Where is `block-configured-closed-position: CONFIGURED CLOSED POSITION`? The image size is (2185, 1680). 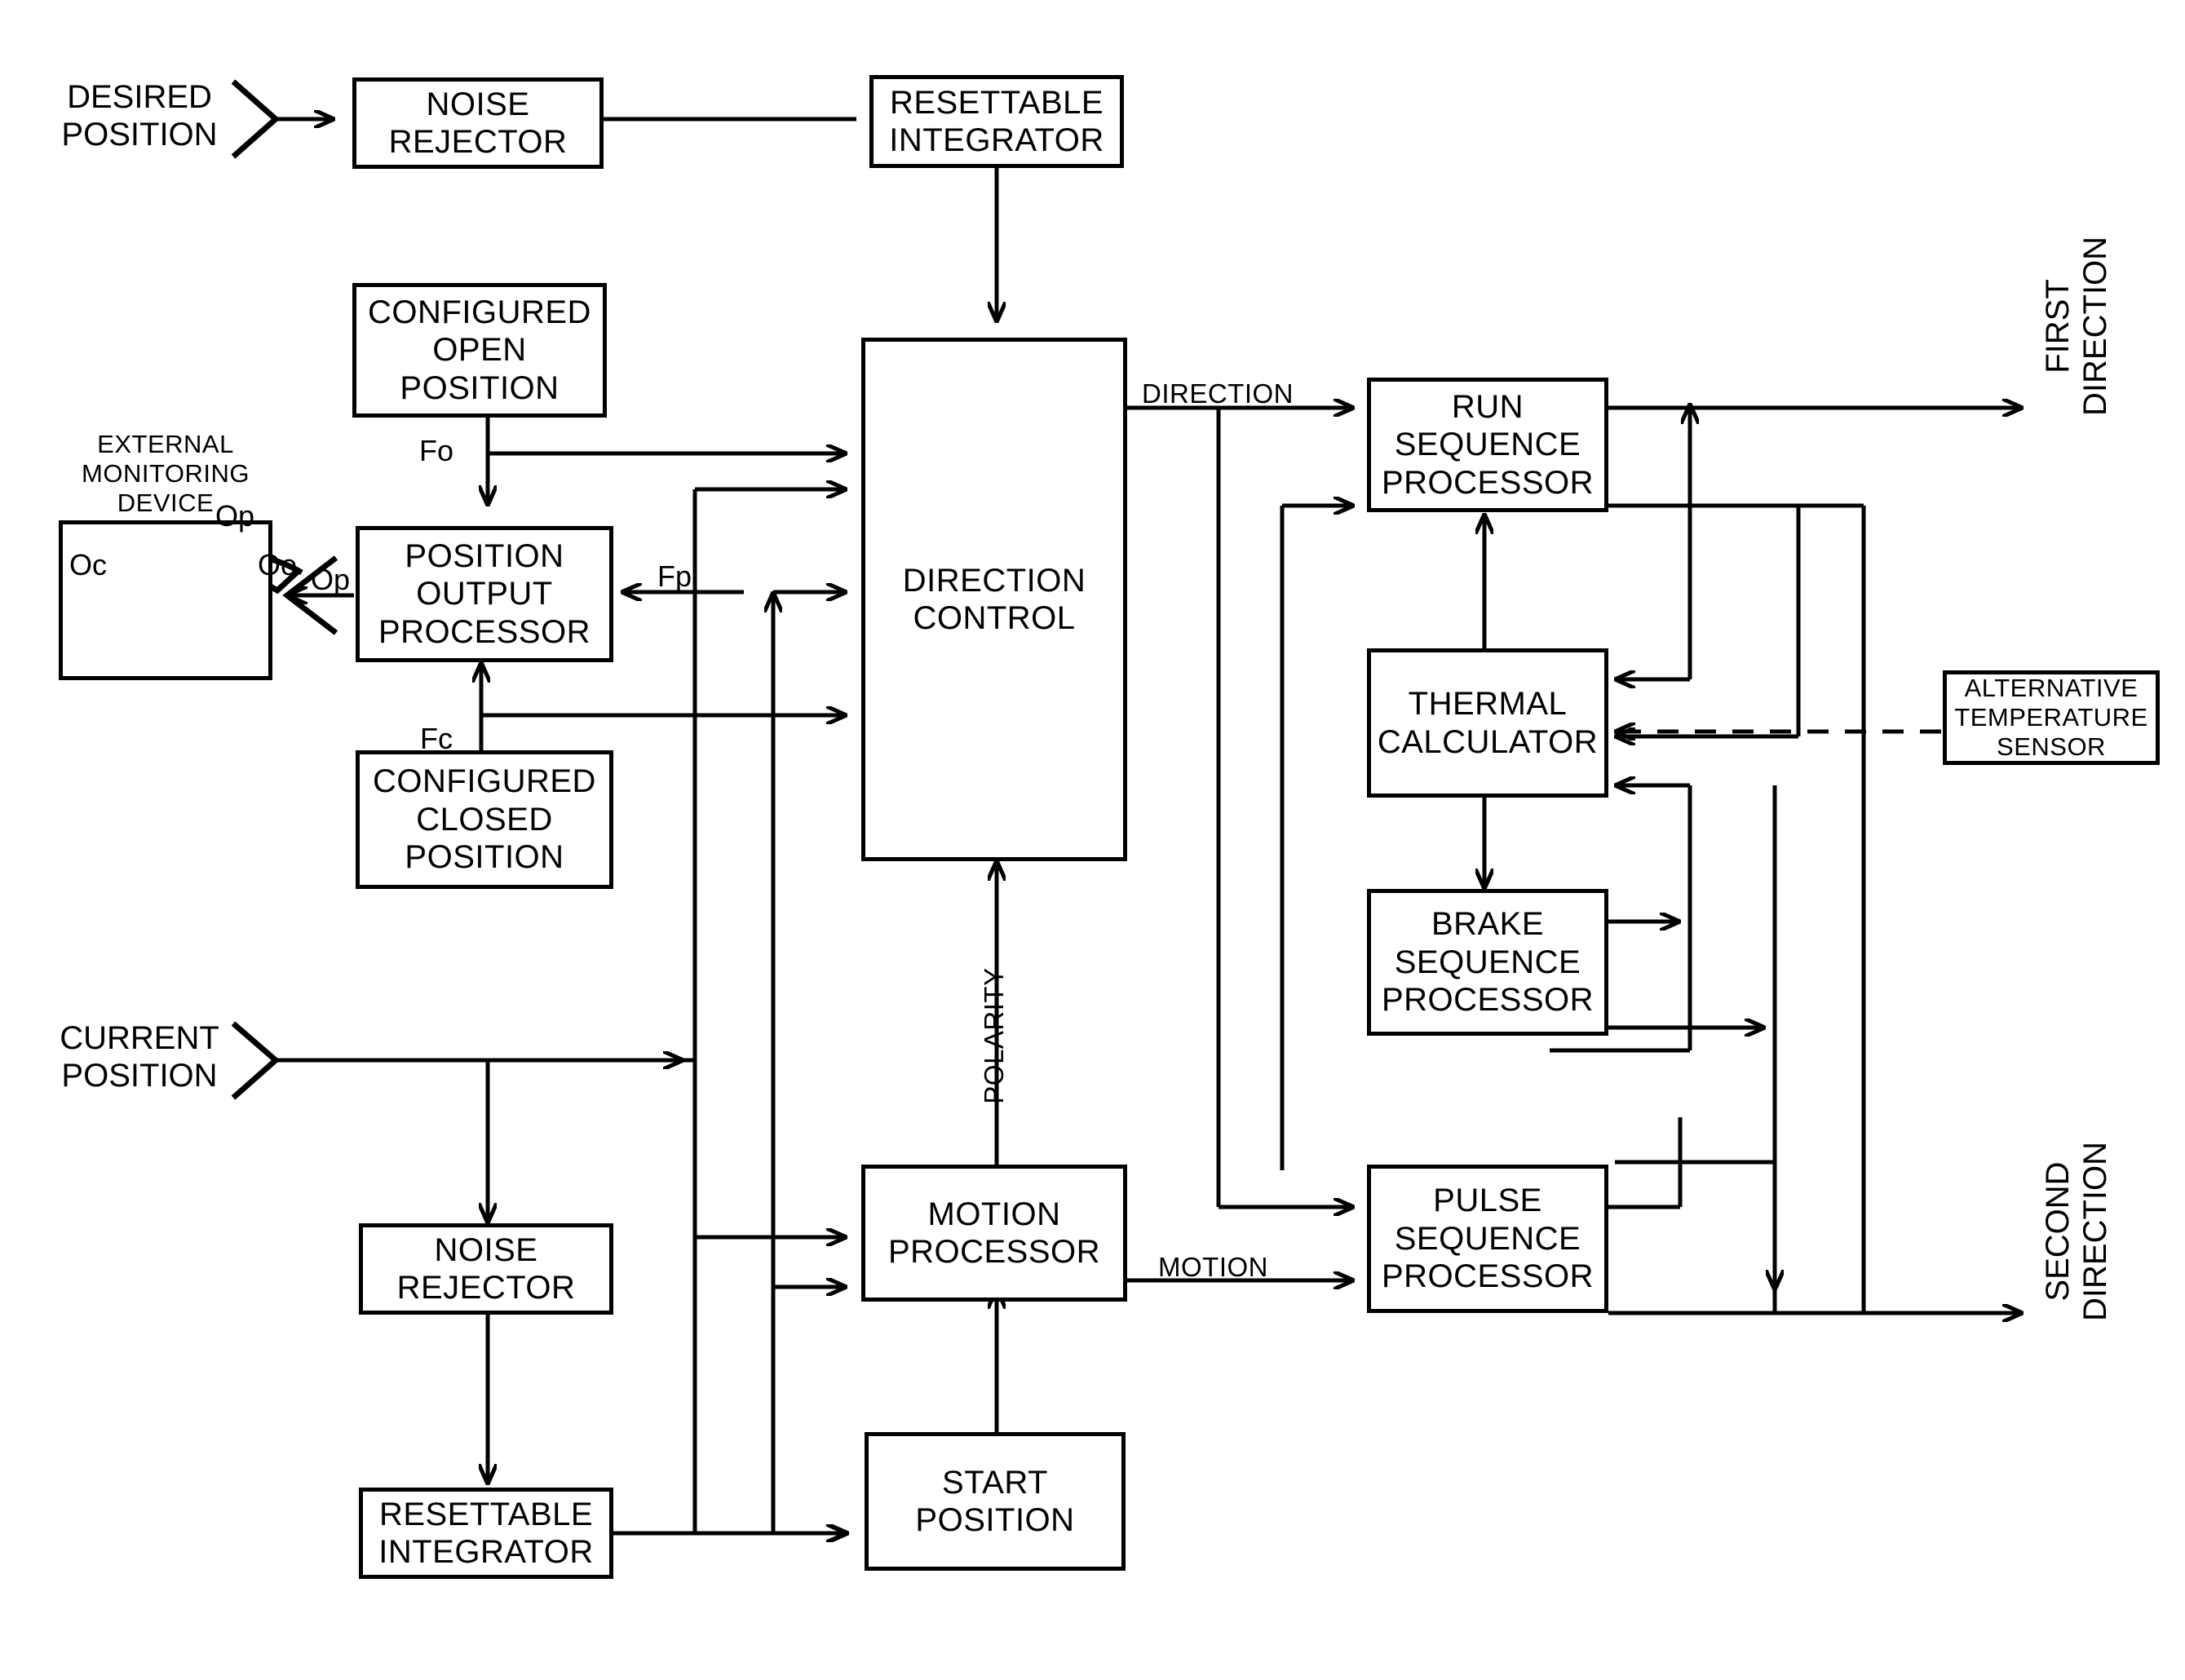 block-configured-closed-position: CONFIGURED CLOSED POSITION is located at coordinates (484, 819).